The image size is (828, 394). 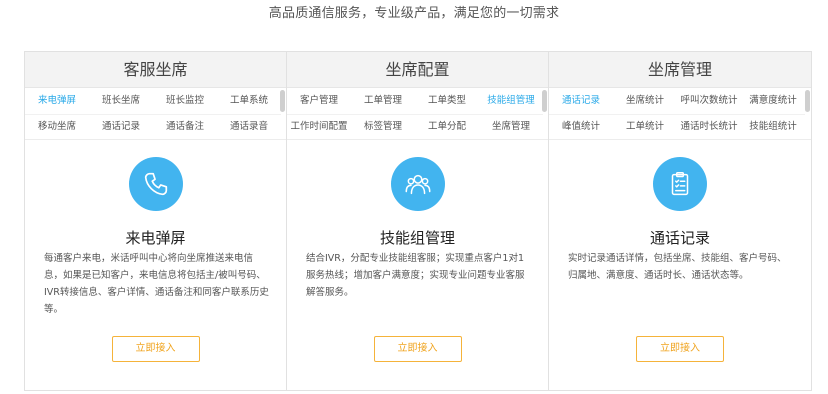 What do you see at coordinates (680, 70) in the screenshot?
I see `column-header: 坐席管理` at bounding box center [680, 70].